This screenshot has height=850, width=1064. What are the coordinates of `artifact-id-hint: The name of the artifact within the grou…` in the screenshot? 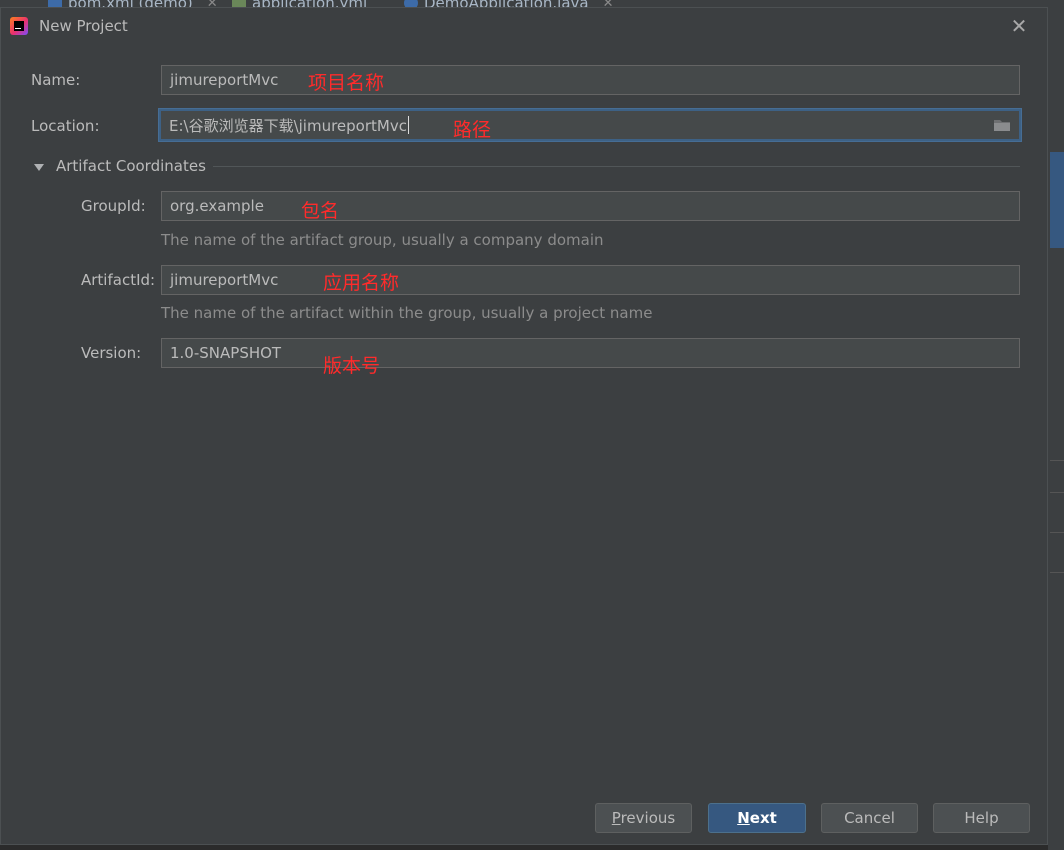 It's located at (407, 313).